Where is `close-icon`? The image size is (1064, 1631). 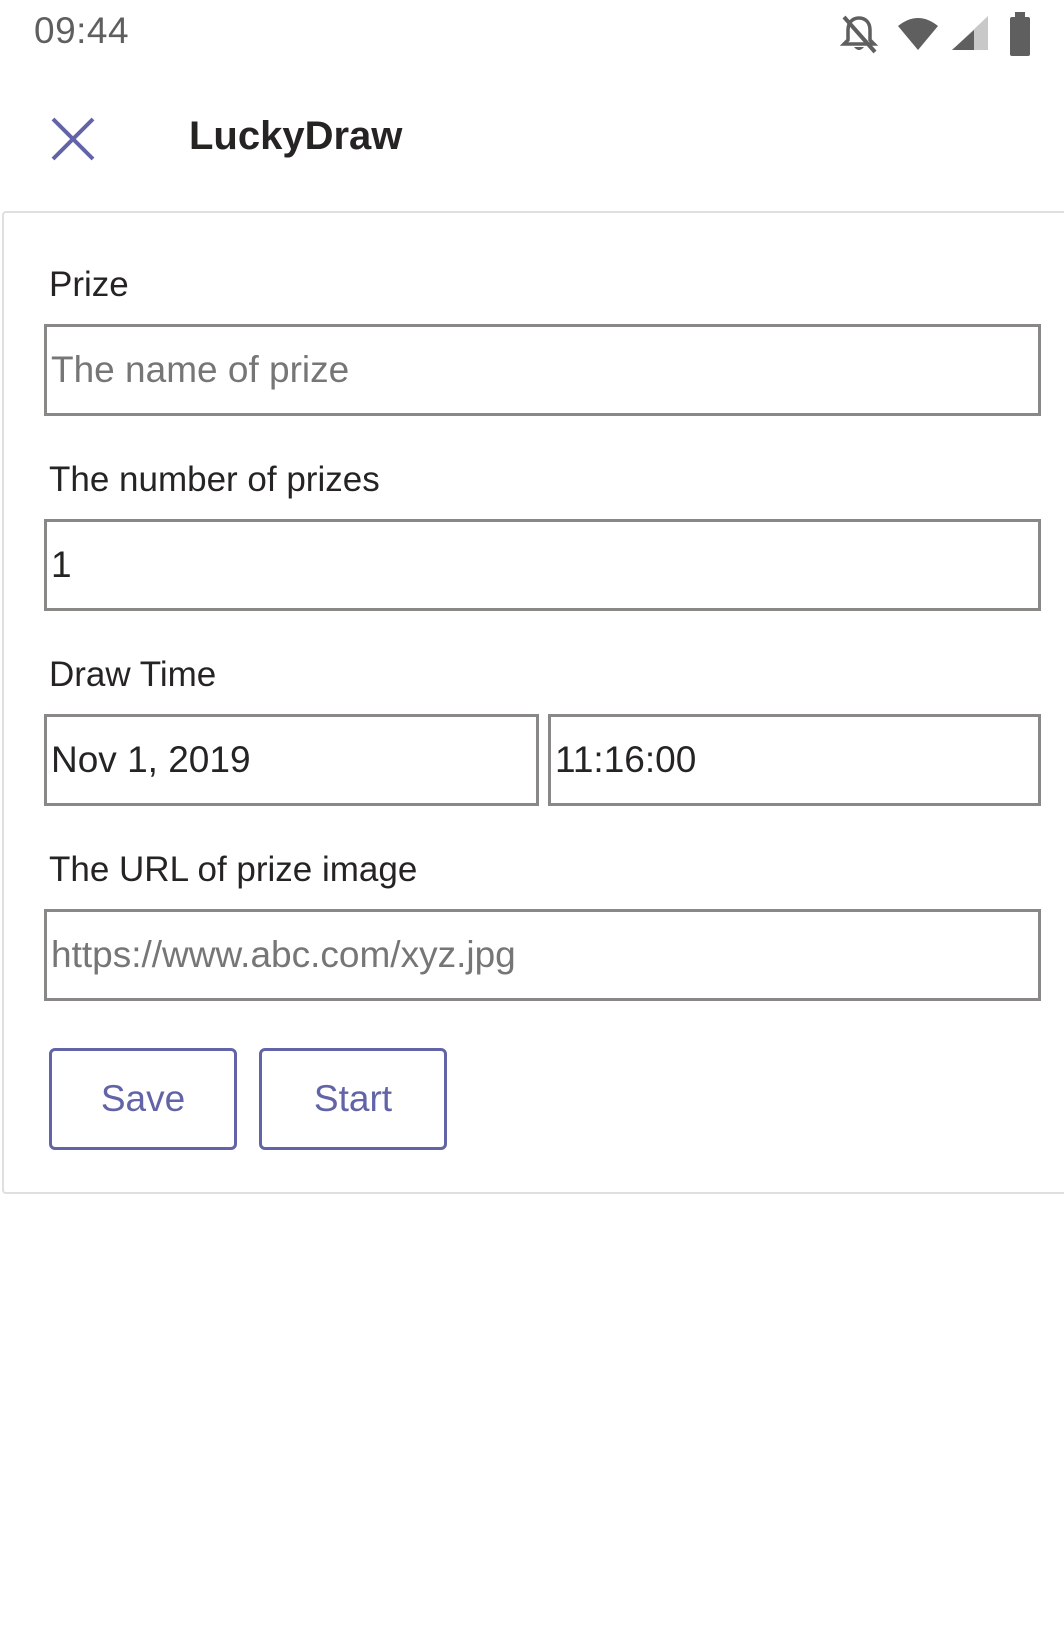
close-icon is located at coordinates (73, 139).